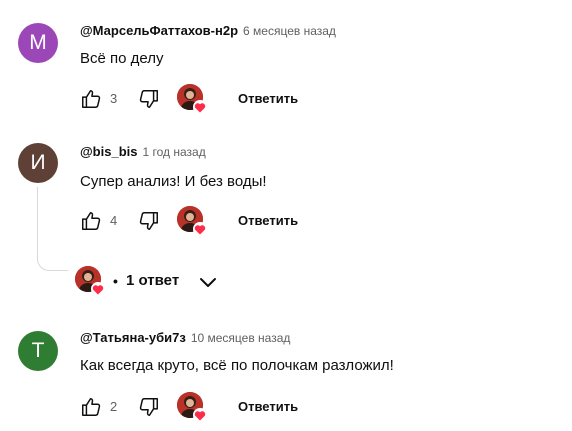 The image size is (572, 431). I want to click on comment-timestamp: 1 год назад, so click(173, 152).